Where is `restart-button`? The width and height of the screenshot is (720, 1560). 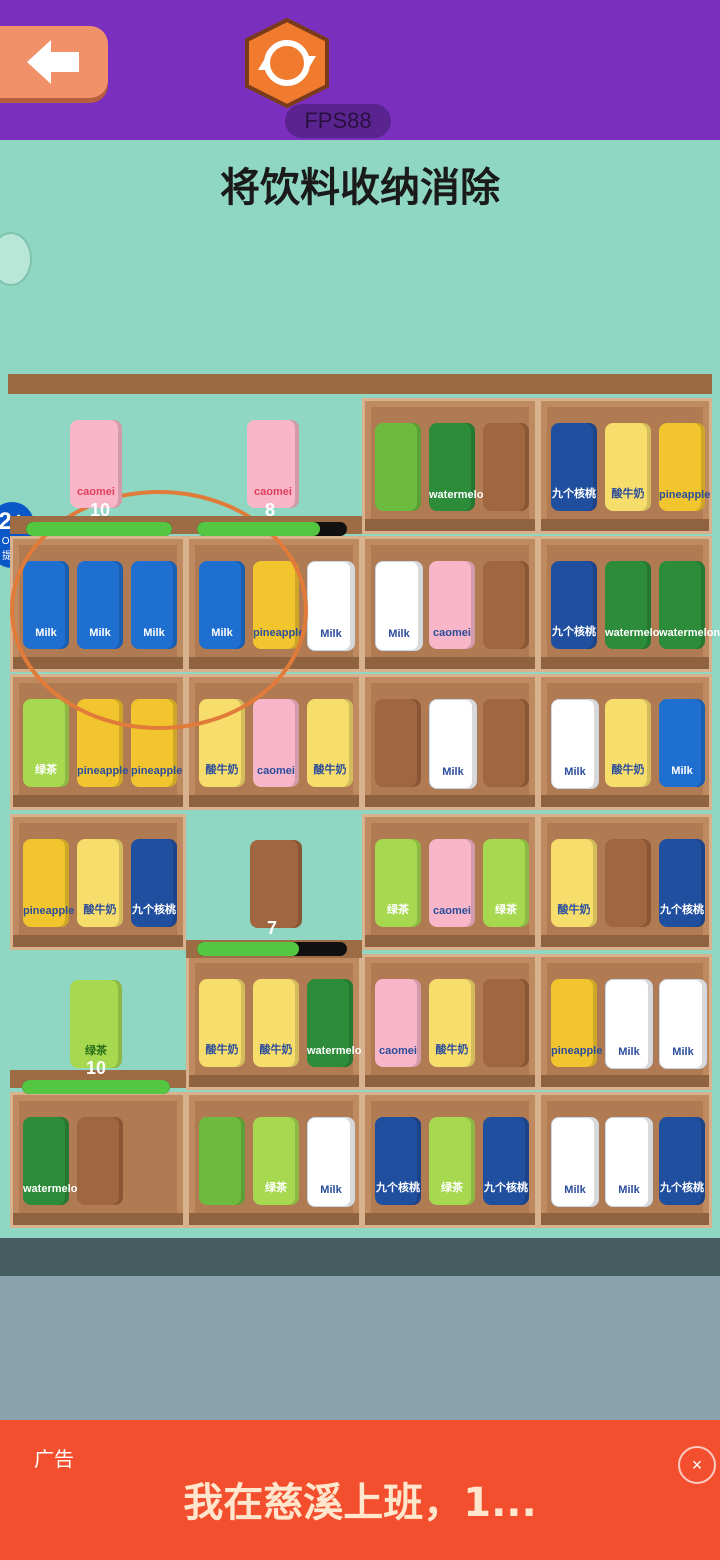
restart-button is located at coordinates (287, 63).